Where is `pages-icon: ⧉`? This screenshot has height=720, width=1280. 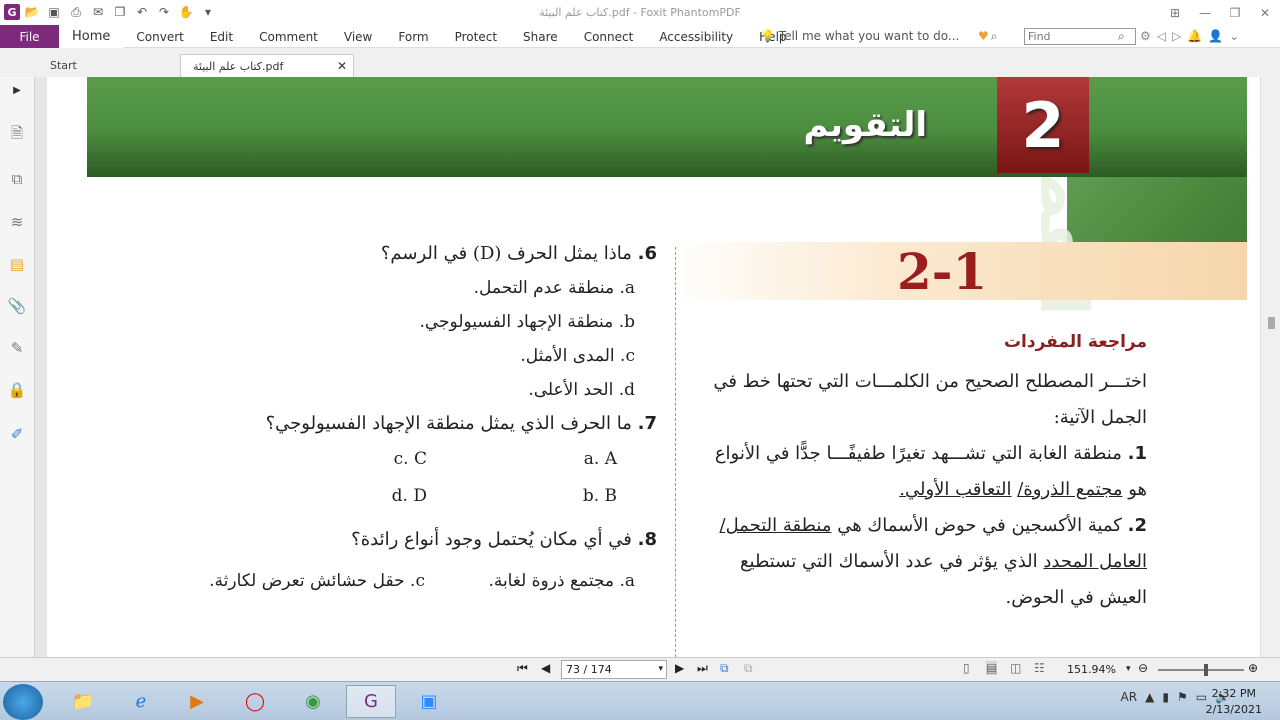 pages-icon: ⧉ is located at coordinates (17, 179).